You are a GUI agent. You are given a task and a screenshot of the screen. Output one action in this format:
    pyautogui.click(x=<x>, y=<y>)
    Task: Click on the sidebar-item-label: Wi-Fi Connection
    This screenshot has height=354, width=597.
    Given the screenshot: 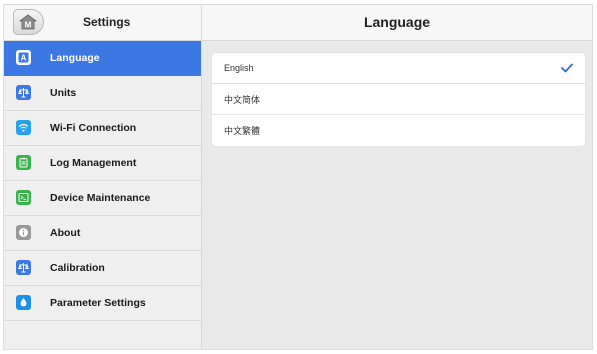 What is the action you would take?
    pyautogui.click(x=93, y=128)
    